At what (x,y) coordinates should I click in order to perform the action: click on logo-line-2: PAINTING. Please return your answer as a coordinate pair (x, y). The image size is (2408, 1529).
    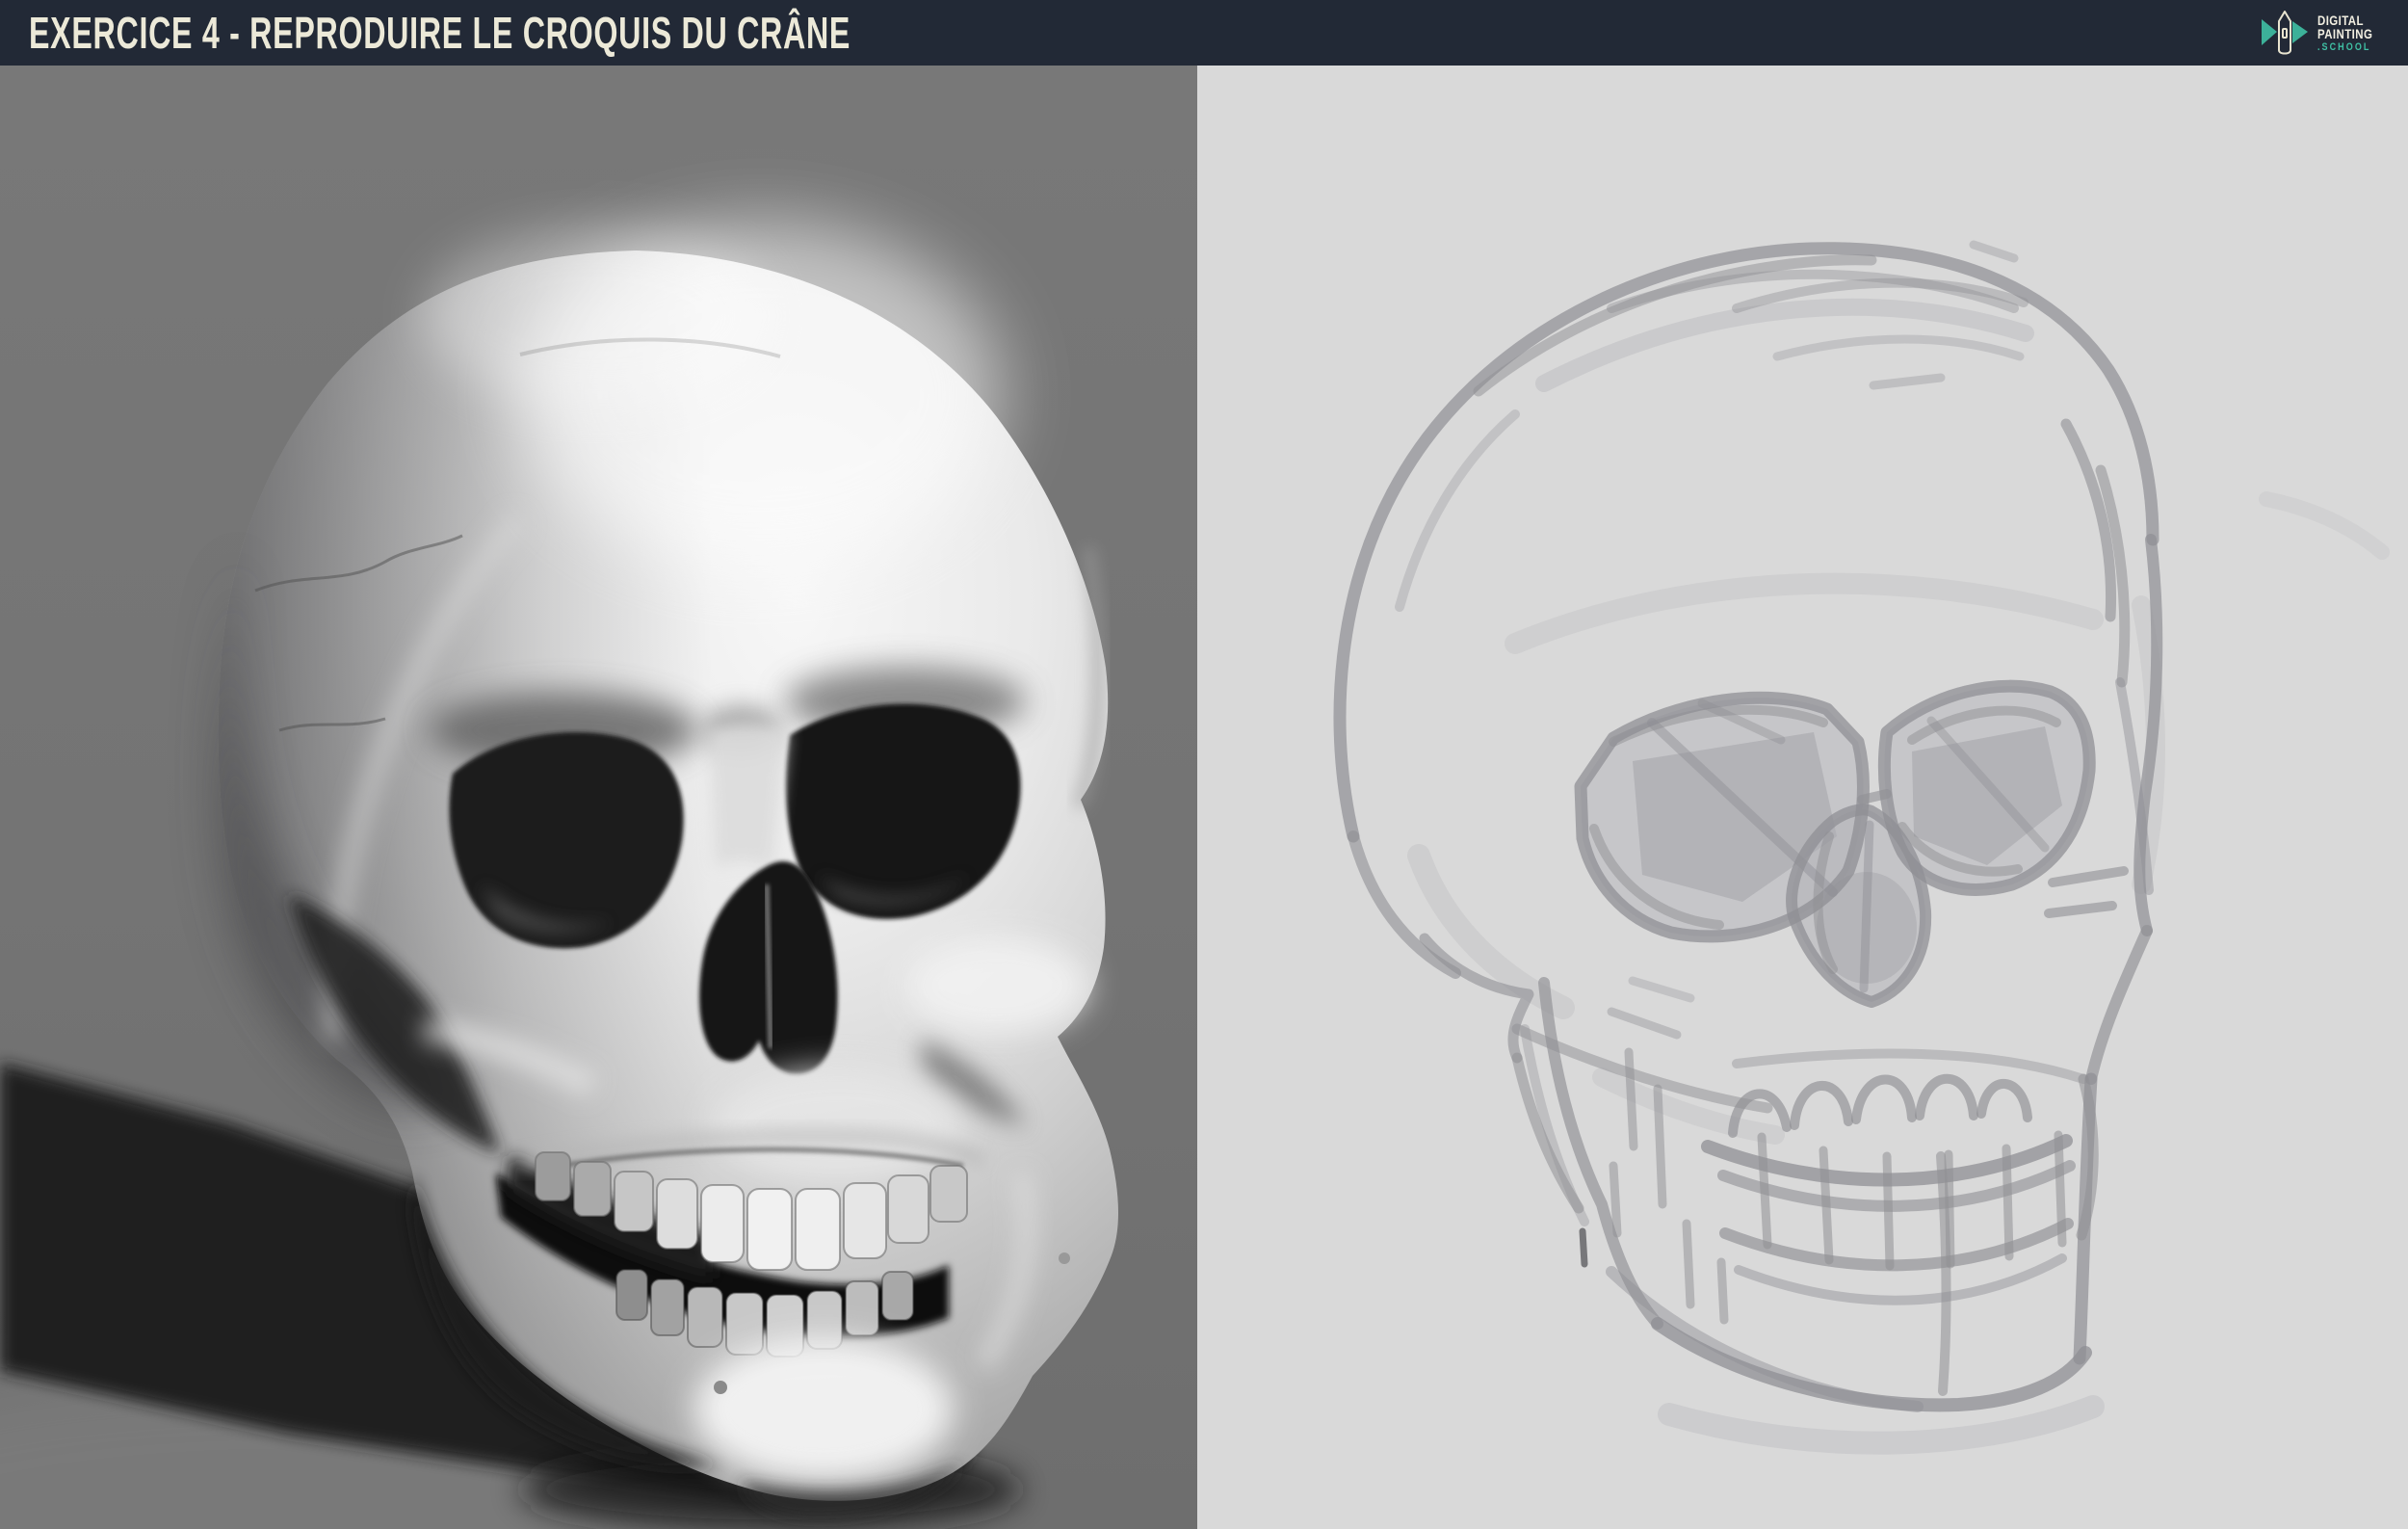
    Looking at the image, I should click on (2345, 33).